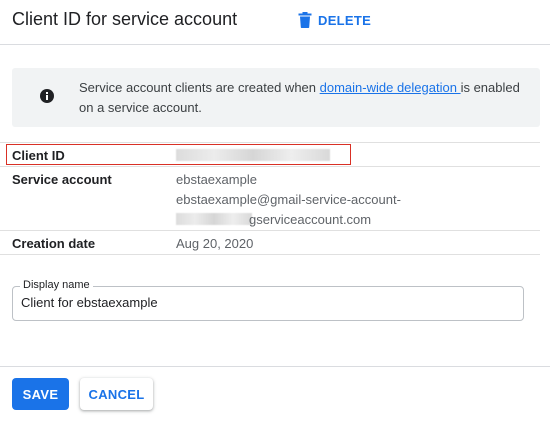 Image resolution: width=550 pixels, height=430 pixels. What do you see at coordinates (216, 179) in the screenshot?
I see `service-account-name: ebstaexample` at bounding box center [216, 179].